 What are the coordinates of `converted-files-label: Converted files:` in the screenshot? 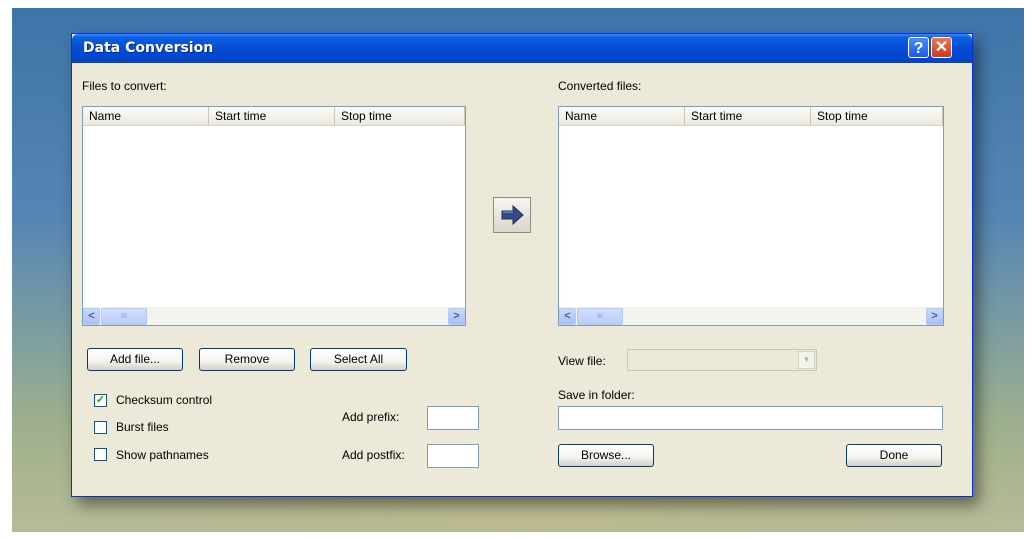 It's located at (600, 86).